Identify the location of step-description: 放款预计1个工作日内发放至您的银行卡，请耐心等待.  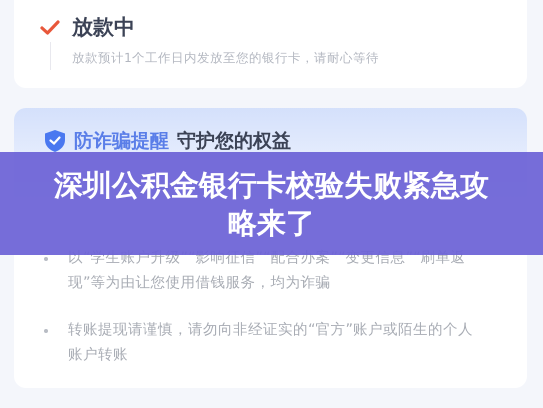
(225, 58).